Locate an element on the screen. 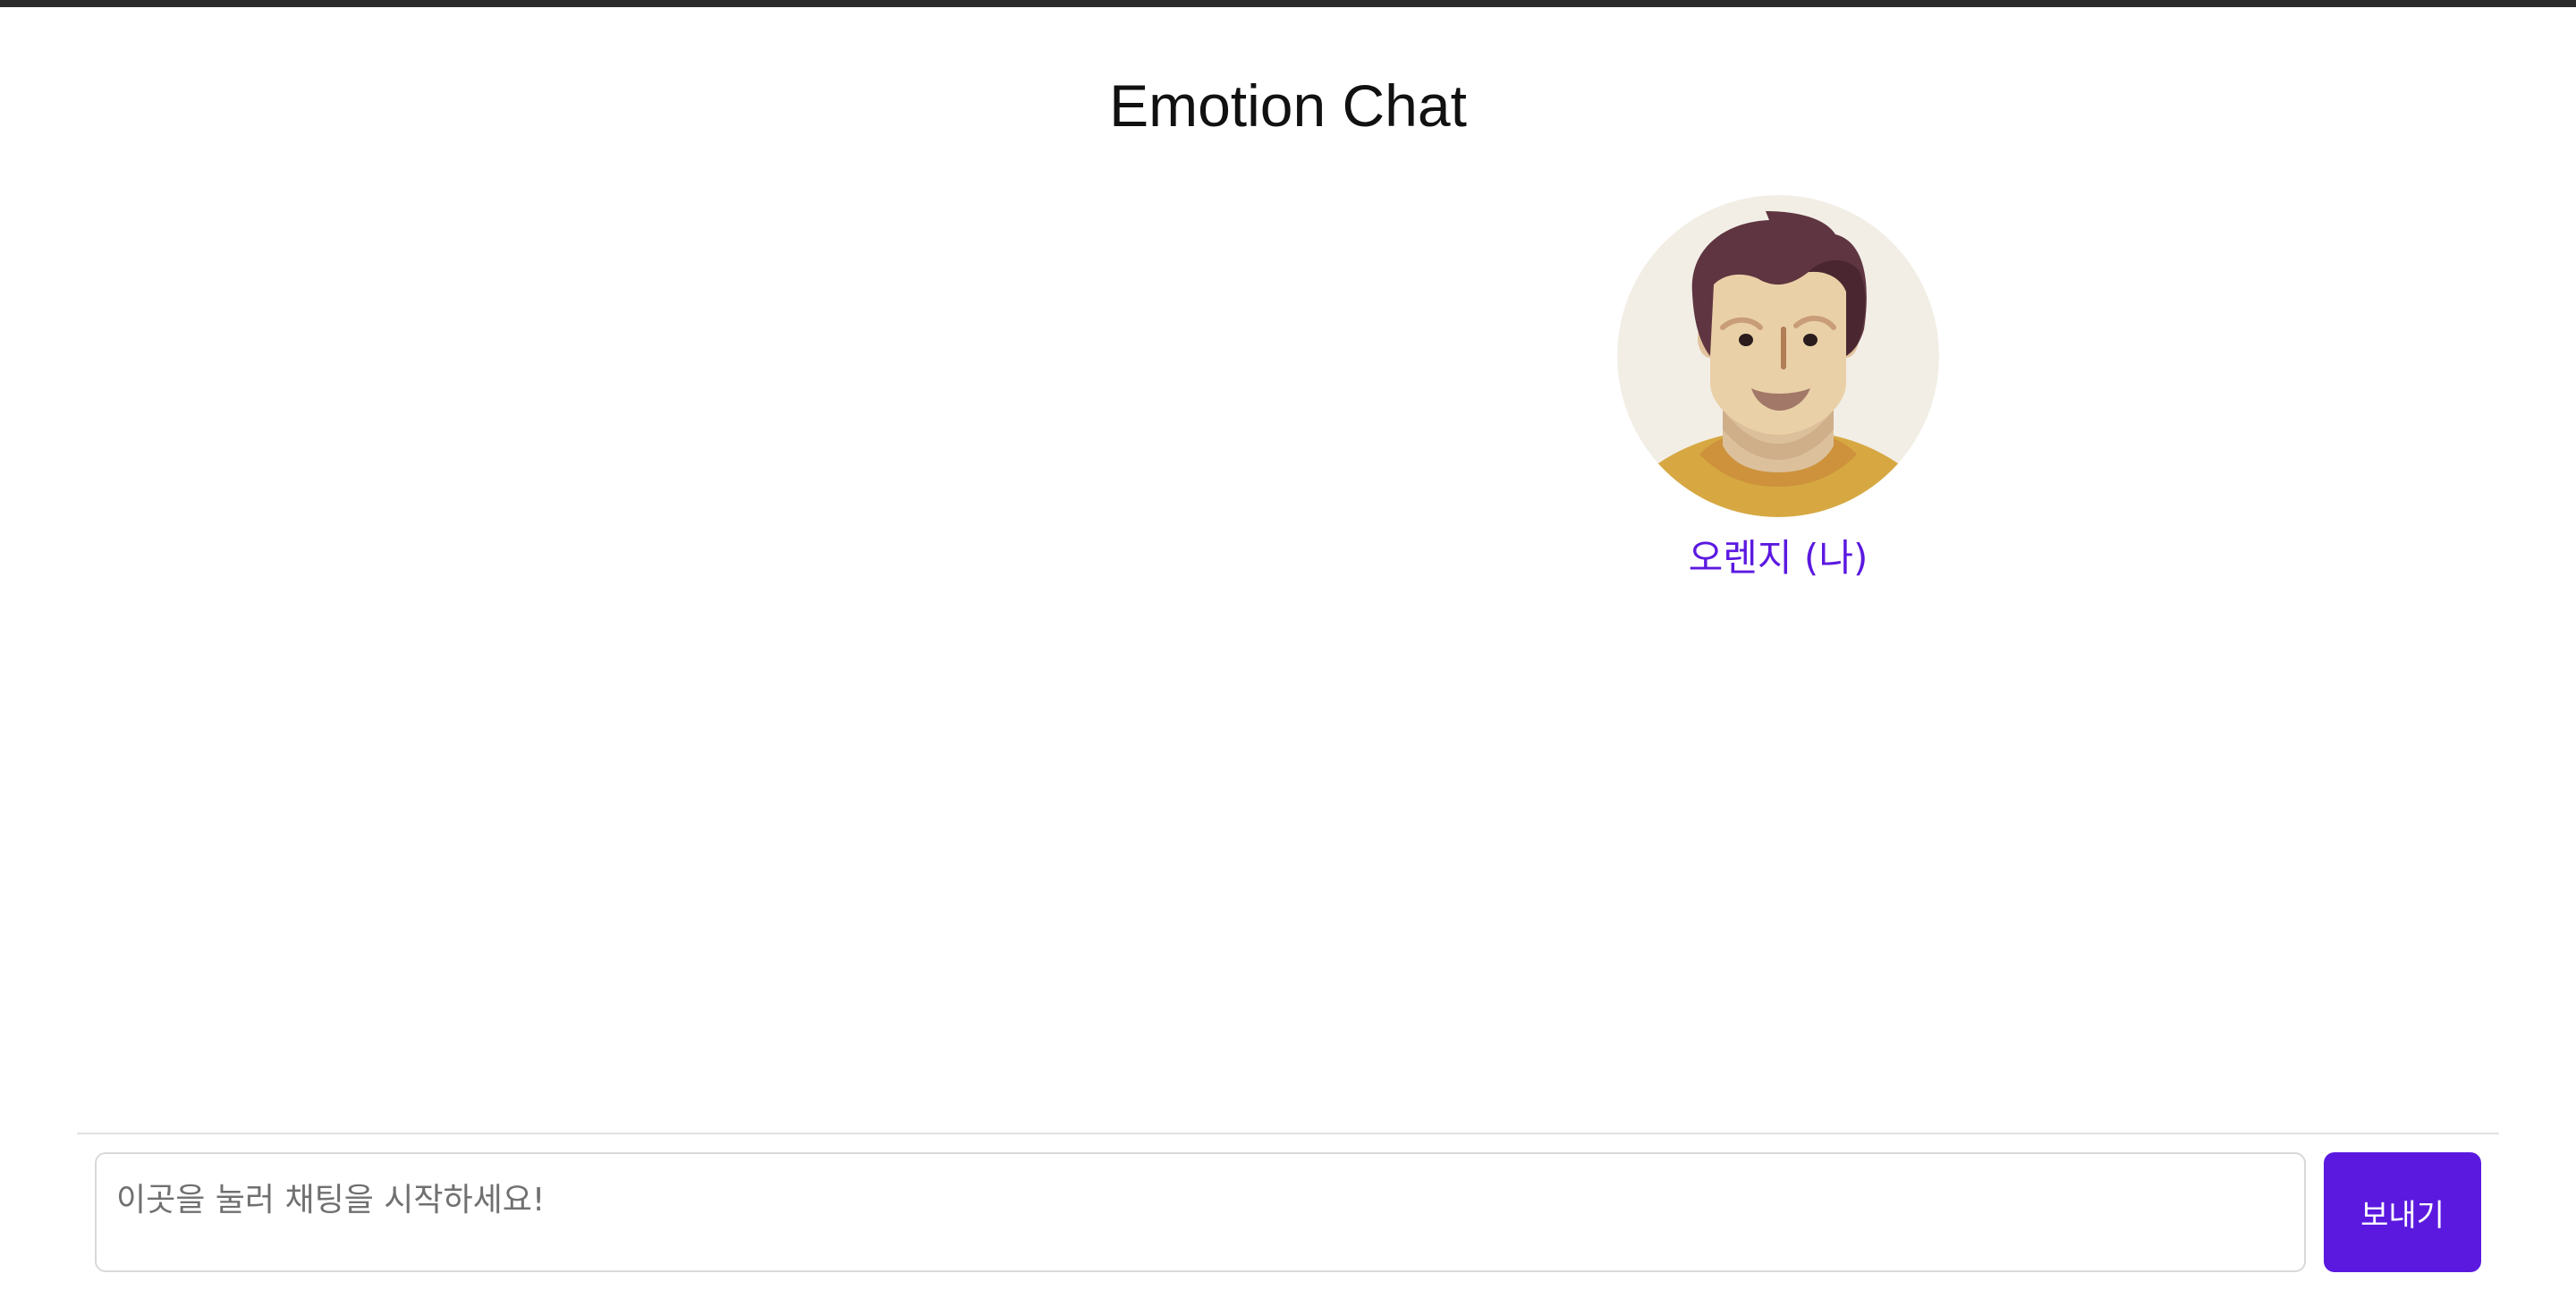 This screenshot has height=1316, width=2576. composer-divider is located at coordinates (1288, 1133).